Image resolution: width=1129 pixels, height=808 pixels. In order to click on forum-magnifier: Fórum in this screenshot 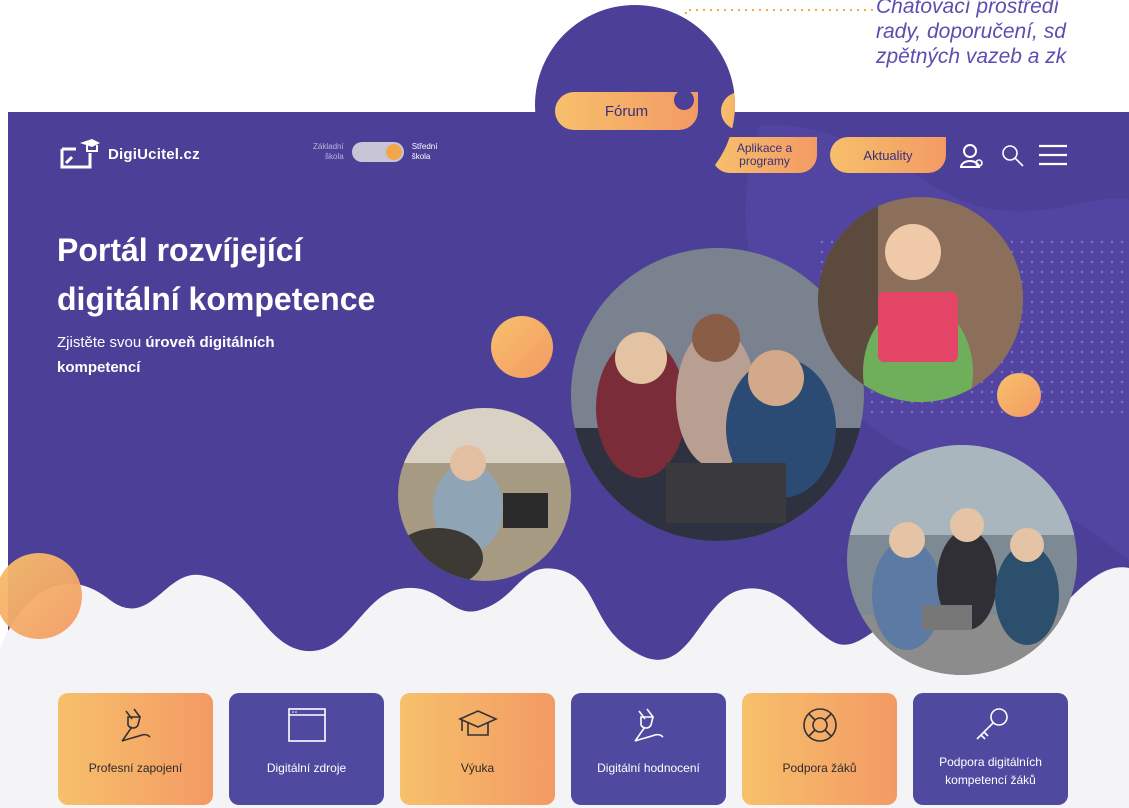, I will do `click(635, 105)`.